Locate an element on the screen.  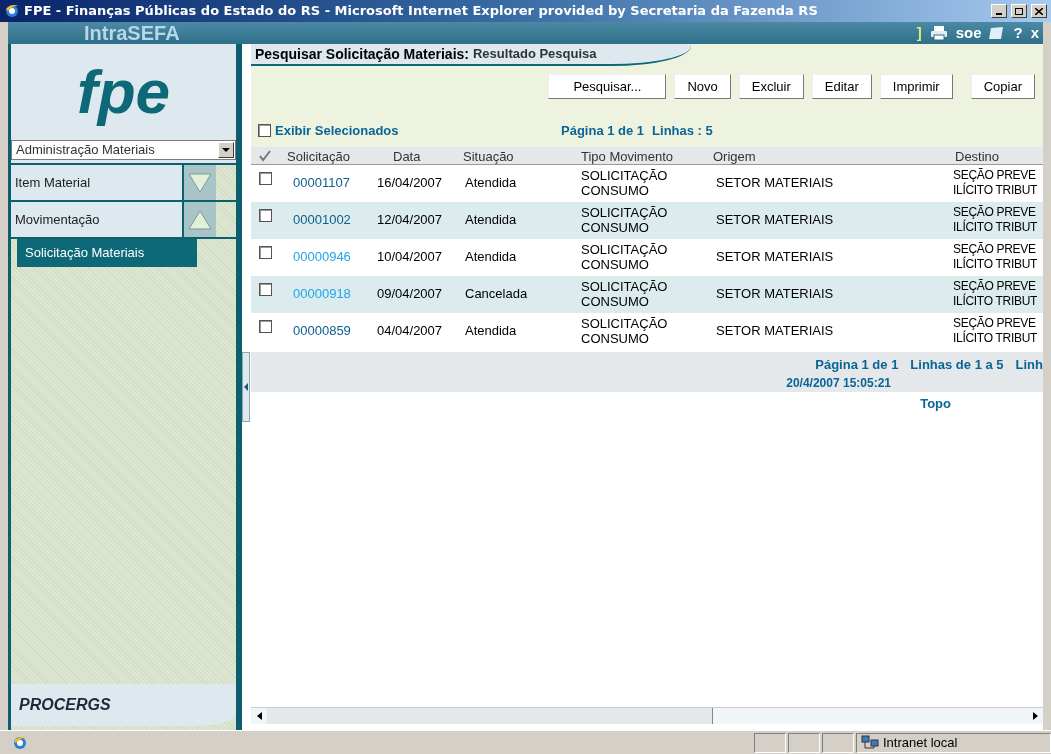
column-header: Tipo Movimento is located at coordinates (643, 156).